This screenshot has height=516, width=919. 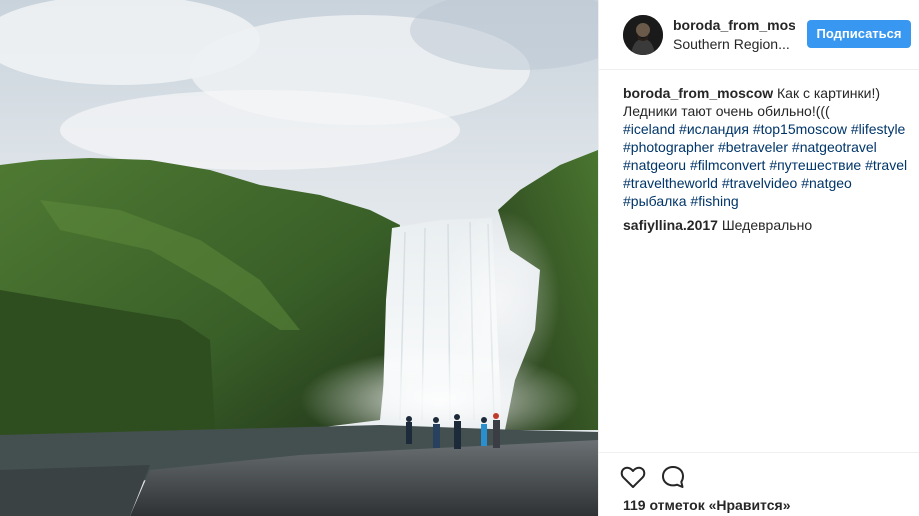 I want to click on caption-text-line2: Ледники тают очень обильно!(((, so click(x=726, y=111).